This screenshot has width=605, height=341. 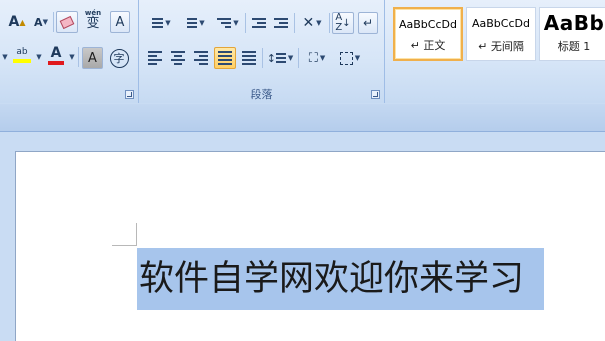 I want to click on sort-button: A Z ↓, so click(x=343, y=23).